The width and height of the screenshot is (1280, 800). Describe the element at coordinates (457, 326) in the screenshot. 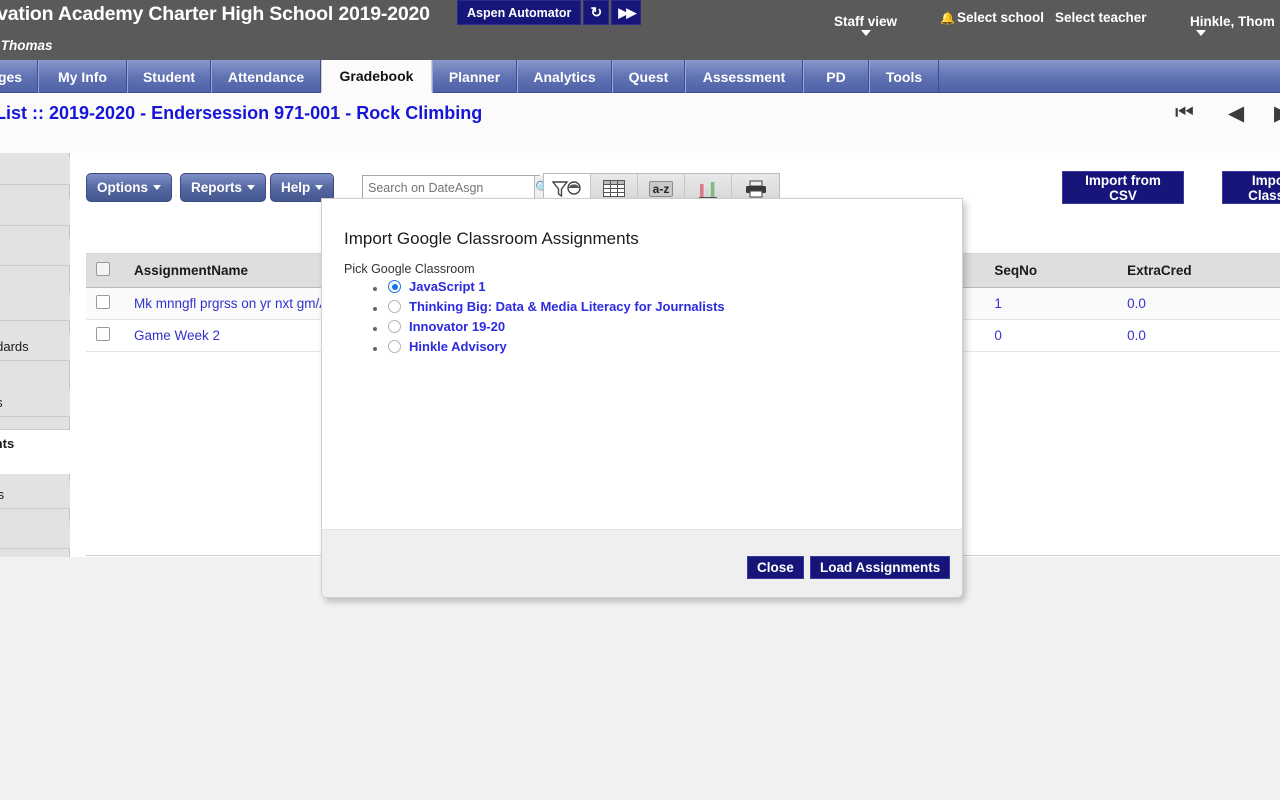

I see `radio-label-2: Innovator 19-20` at that location.